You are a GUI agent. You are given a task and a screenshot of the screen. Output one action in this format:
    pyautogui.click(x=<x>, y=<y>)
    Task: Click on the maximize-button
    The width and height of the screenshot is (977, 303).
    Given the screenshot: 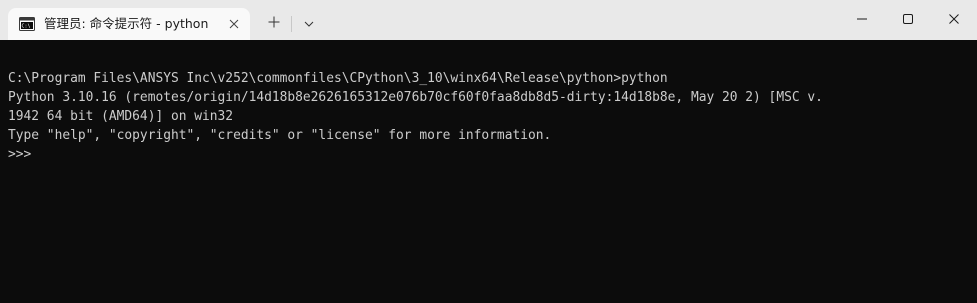 What is the action you would take?
    pyautogui.click(x=908, y=20)
    